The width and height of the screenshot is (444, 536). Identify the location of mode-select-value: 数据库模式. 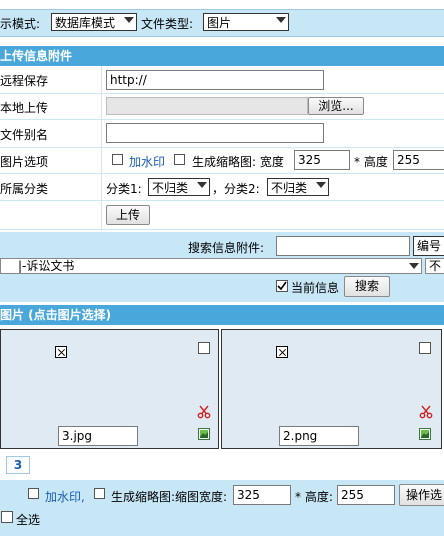
(85, 23).